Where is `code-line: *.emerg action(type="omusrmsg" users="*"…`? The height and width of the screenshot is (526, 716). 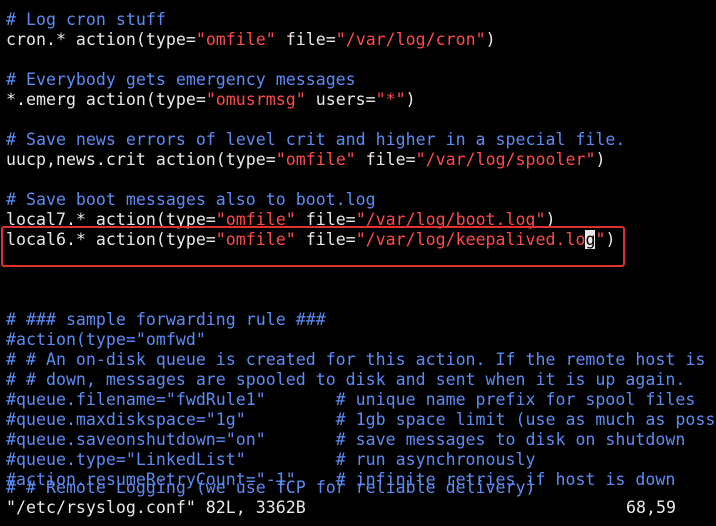 code-line: *.emerg action(type="omusrmsg" users="*"… is located at coordinates (361, 100).